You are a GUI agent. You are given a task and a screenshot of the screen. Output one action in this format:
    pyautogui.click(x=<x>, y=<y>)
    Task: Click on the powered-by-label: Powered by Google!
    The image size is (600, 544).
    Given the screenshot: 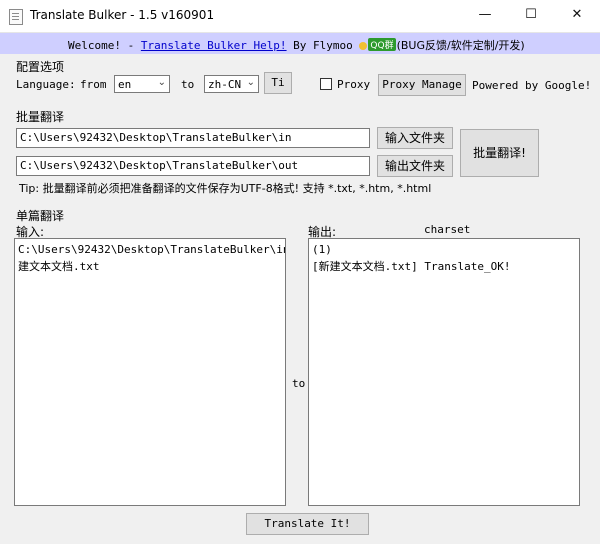 What is the action you would take?
    pyautogui.click(x=532, y=85)
    